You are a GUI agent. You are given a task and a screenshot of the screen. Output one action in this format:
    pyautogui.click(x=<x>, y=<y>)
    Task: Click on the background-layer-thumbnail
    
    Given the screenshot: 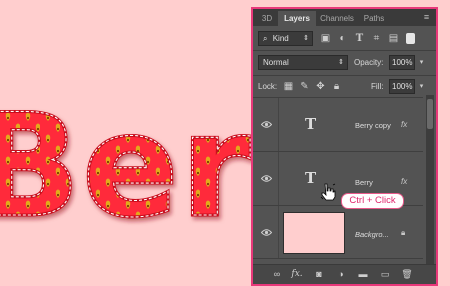 What is the action you would take?
    pyautogui.click(x=314, y=233)
    